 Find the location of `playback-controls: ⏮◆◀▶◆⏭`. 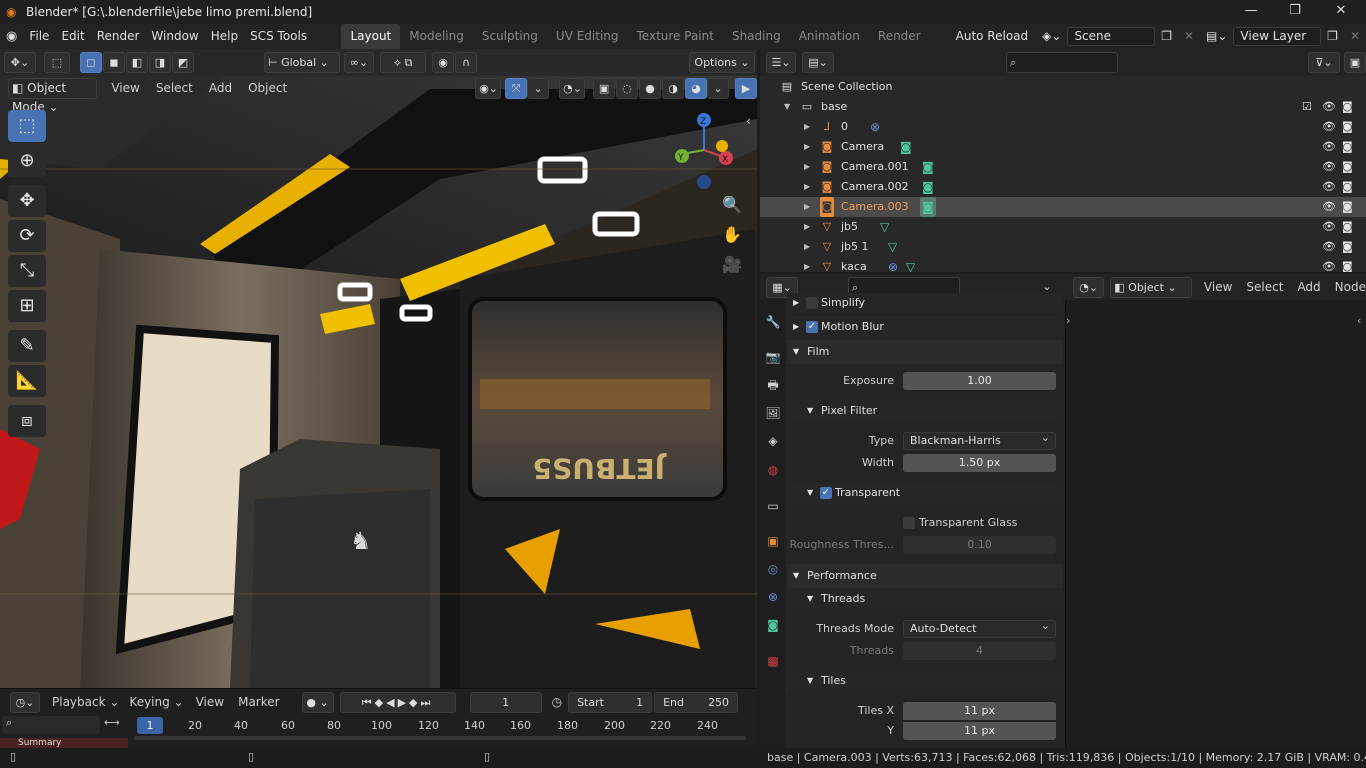

playback-controls: ⏮◆◀▶◆⏭ is located at coordinates (397, 702).